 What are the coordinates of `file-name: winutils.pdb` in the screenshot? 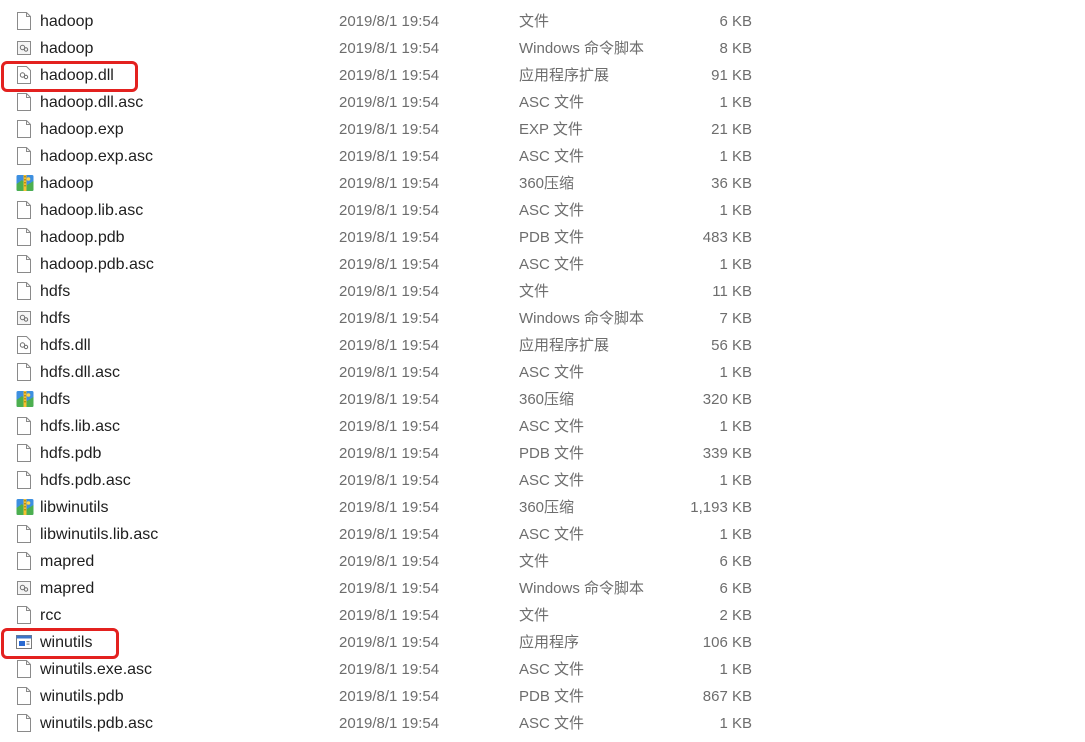 It's located at (82, 696).